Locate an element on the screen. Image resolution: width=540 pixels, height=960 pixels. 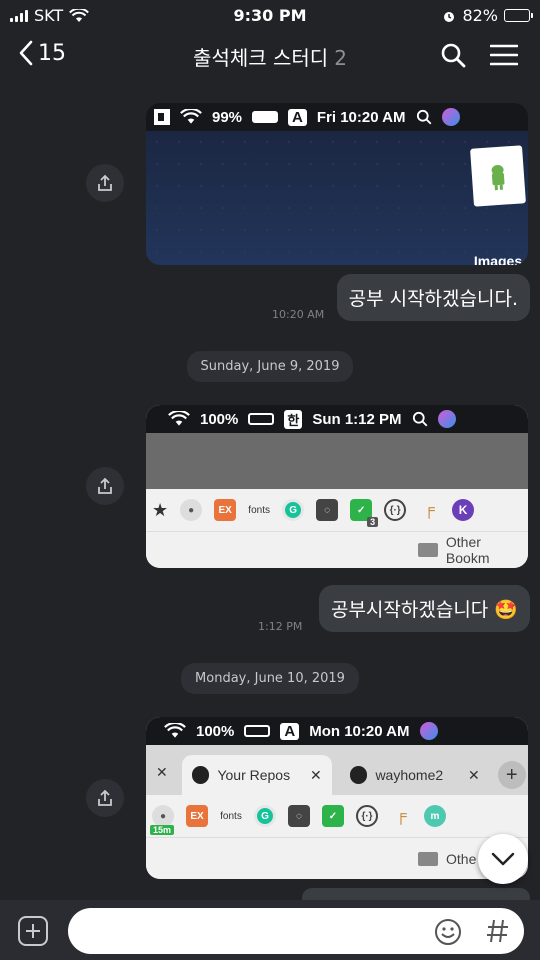
composer-bar is located at coordinates (270, 930).